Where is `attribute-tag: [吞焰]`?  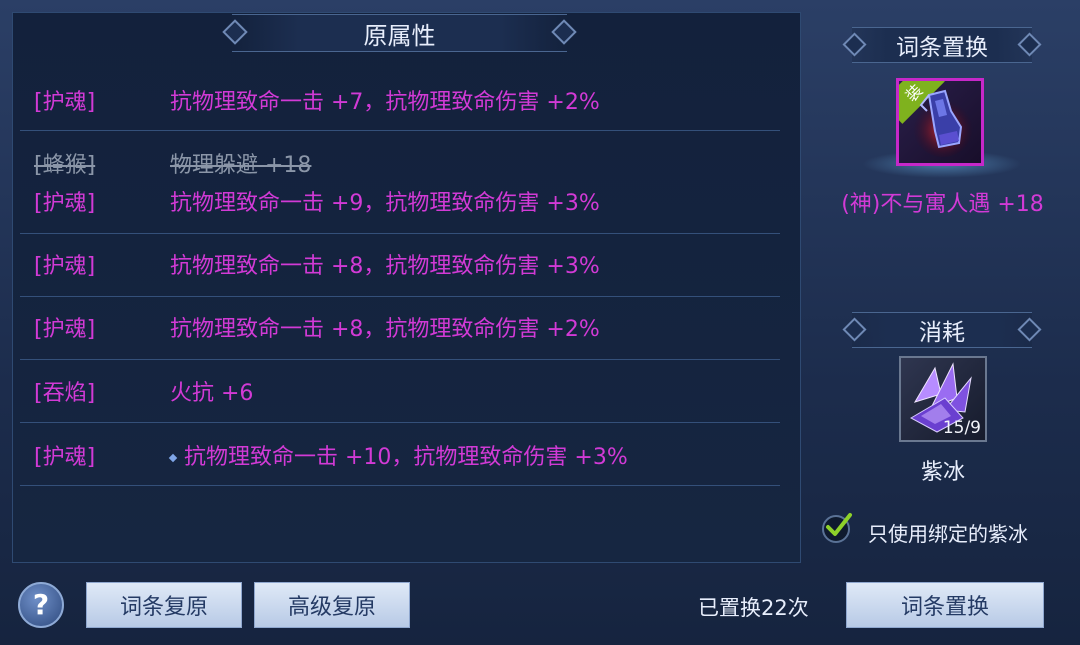
attribute-tag: [吞焰] is located at coordinates (65, 393).